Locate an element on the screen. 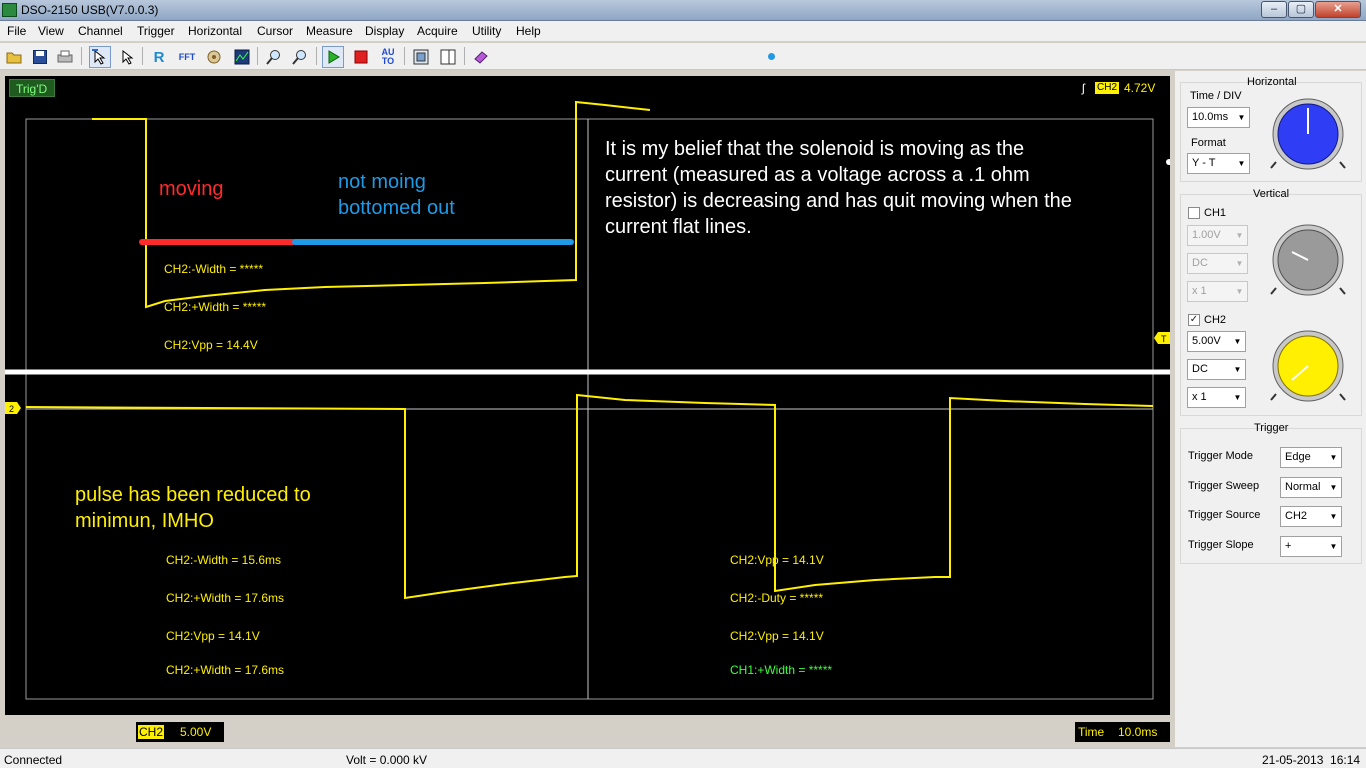 The width and height of the screenshot is (1366, 768). pulse-note-line-1: pulse has been reduced to is located at coordinates (193, 495).